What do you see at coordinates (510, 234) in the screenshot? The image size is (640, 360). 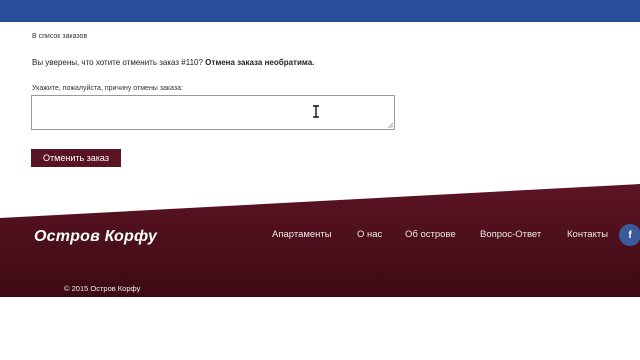 I see `nav-faq: Вопрос-Ответ` at bounding box center [510, 234].